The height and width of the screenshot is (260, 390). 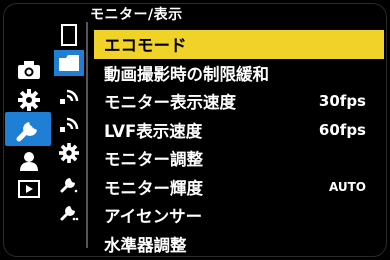 What do you see at coordinates (239, 101) in the screenshot?
I see `menu-item-monitor-frame-rate: モニター表示速度 30fps` at bounding box center [239, 101].